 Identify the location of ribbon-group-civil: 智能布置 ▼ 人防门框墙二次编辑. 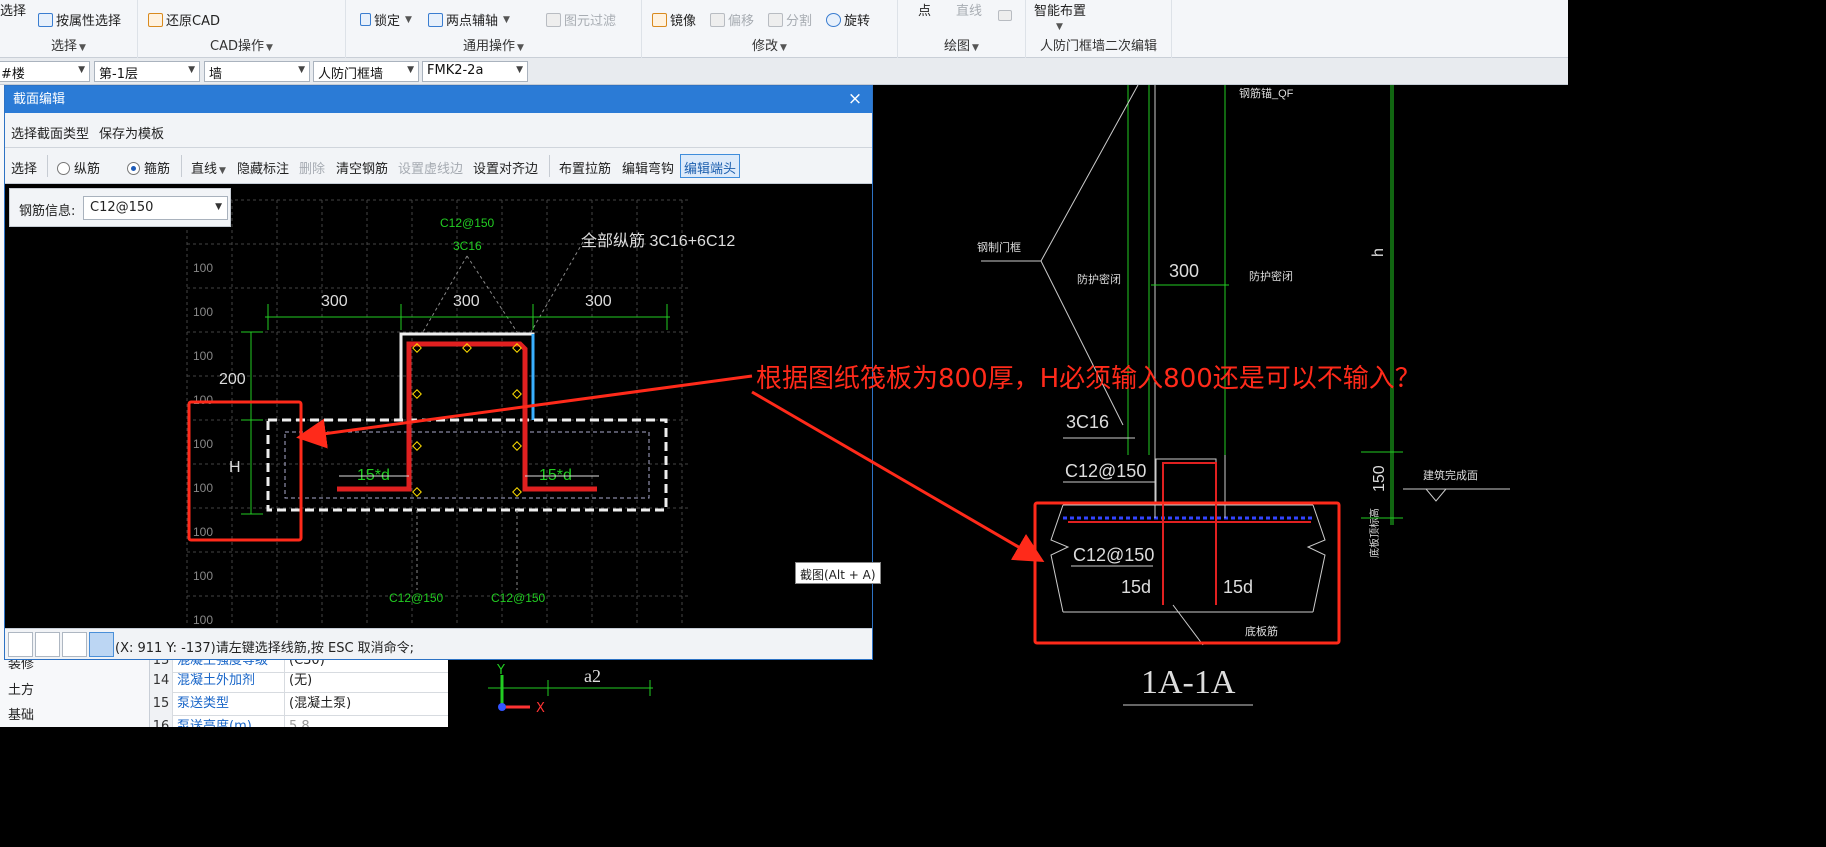
(1099, 29).